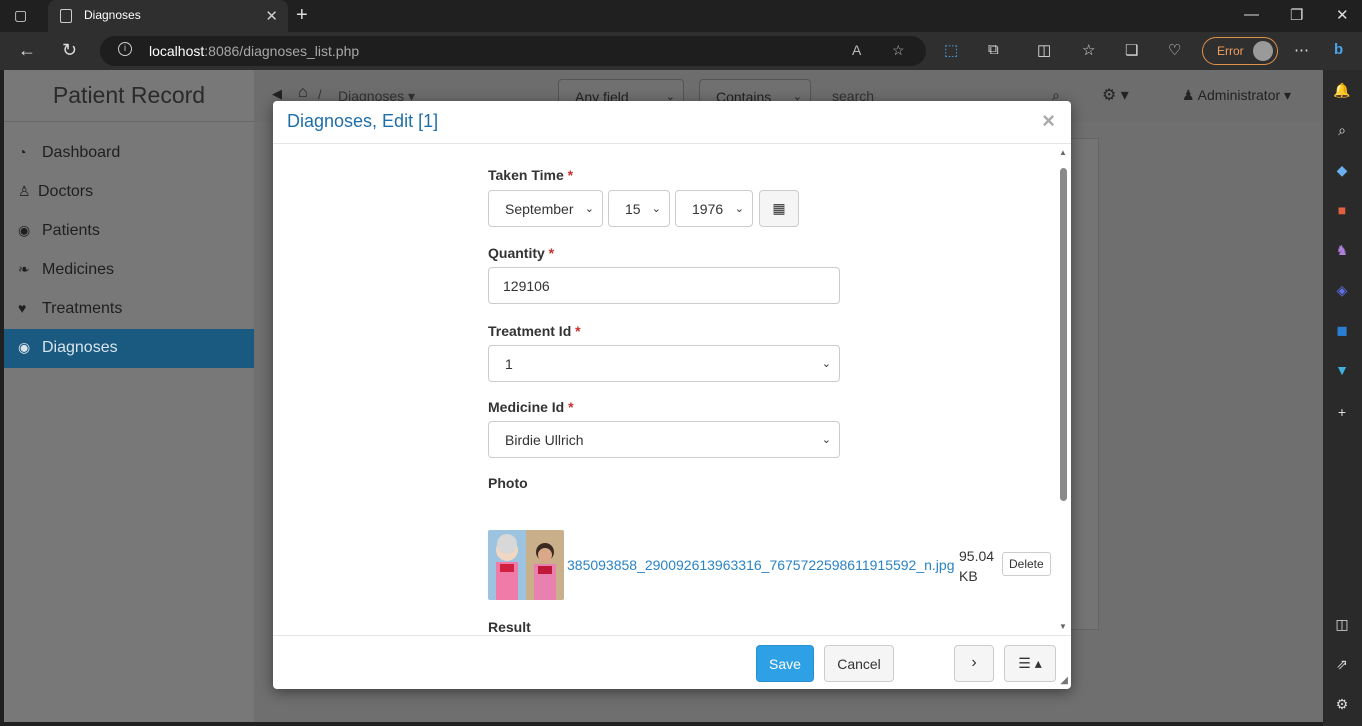 The height and width of the screenshot is (726, 1362). I want to click on sidebar-item-doctors: ♙ Doctors, so click(129, 192).